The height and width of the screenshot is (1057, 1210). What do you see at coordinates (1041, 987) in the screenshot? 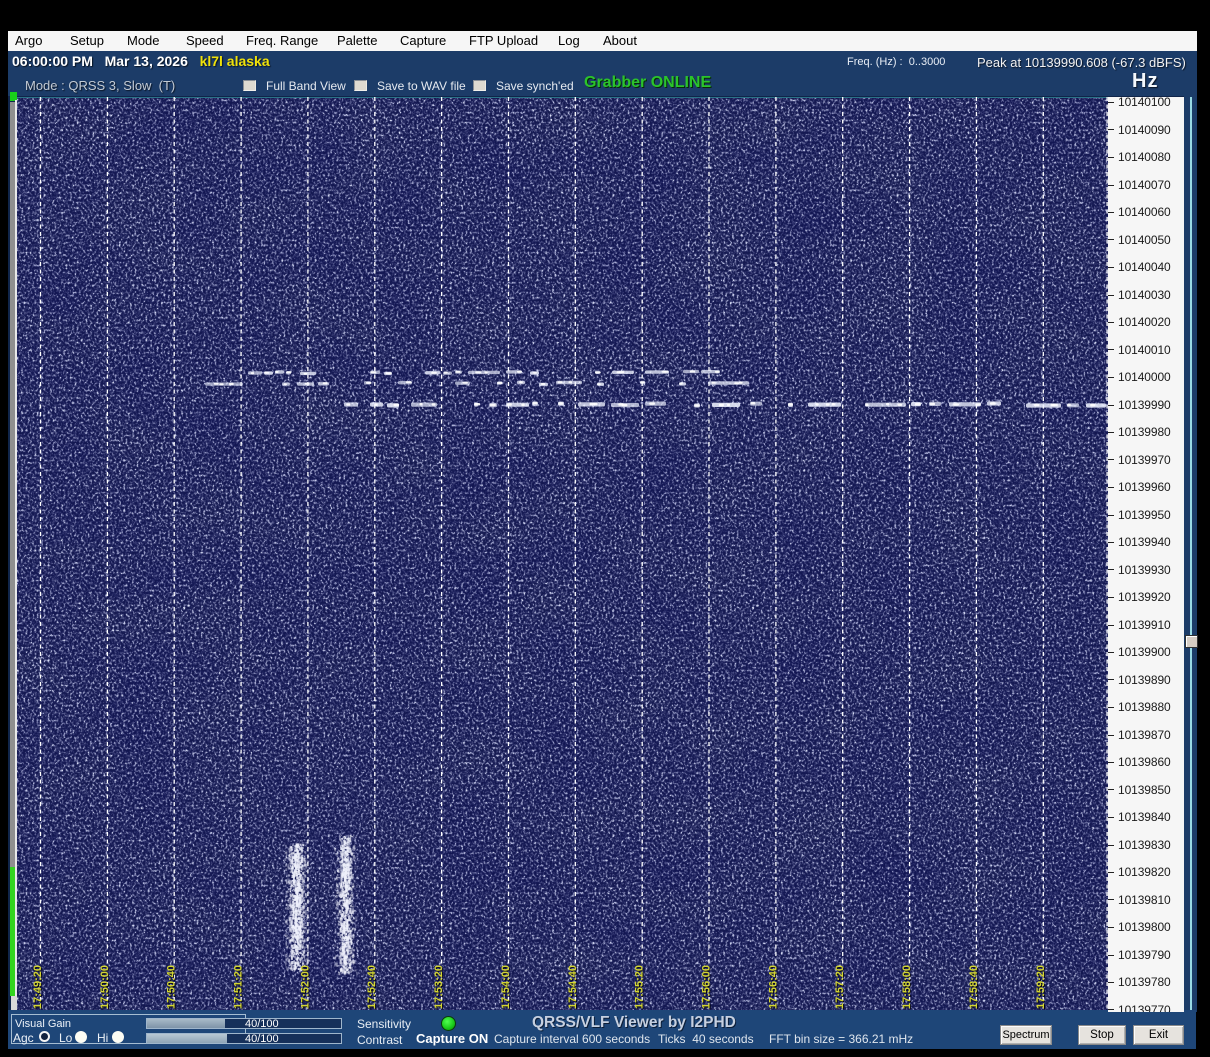
I see `svg-text: 17:59:20` at bounding box center [1041, 987].